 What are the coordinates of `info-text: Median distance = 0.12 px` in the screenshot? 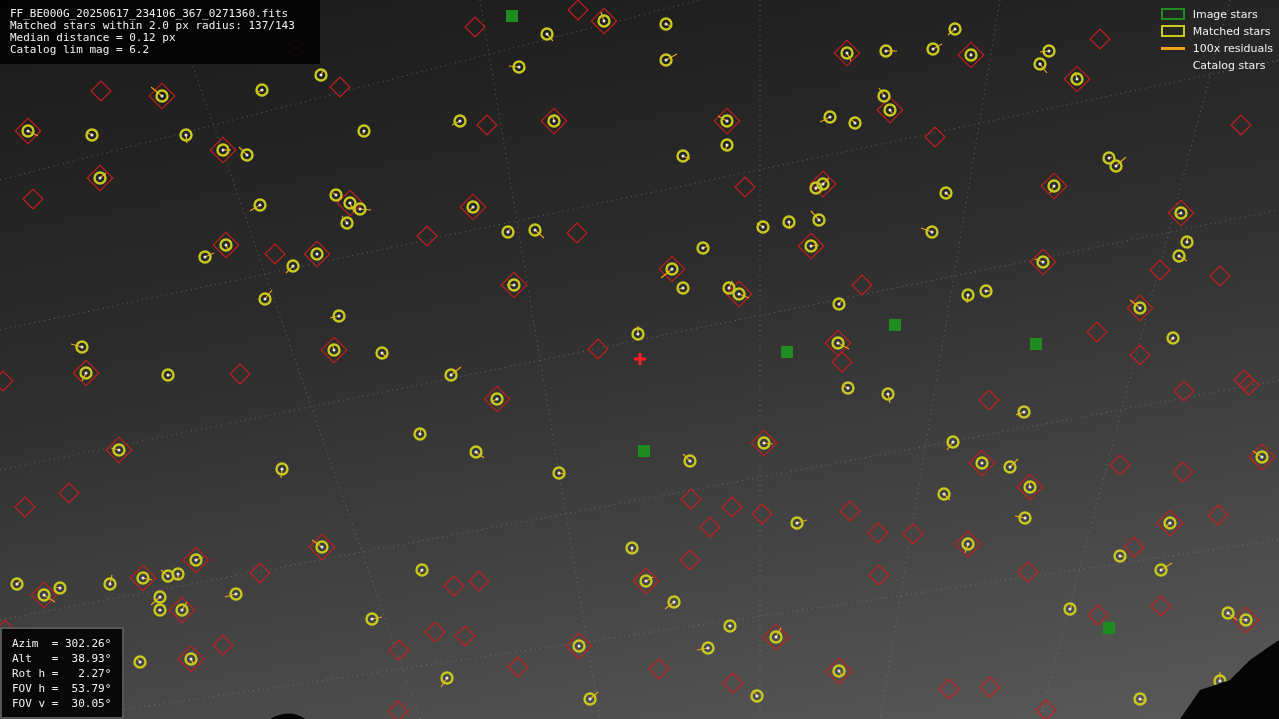 It's located at (93, 38).